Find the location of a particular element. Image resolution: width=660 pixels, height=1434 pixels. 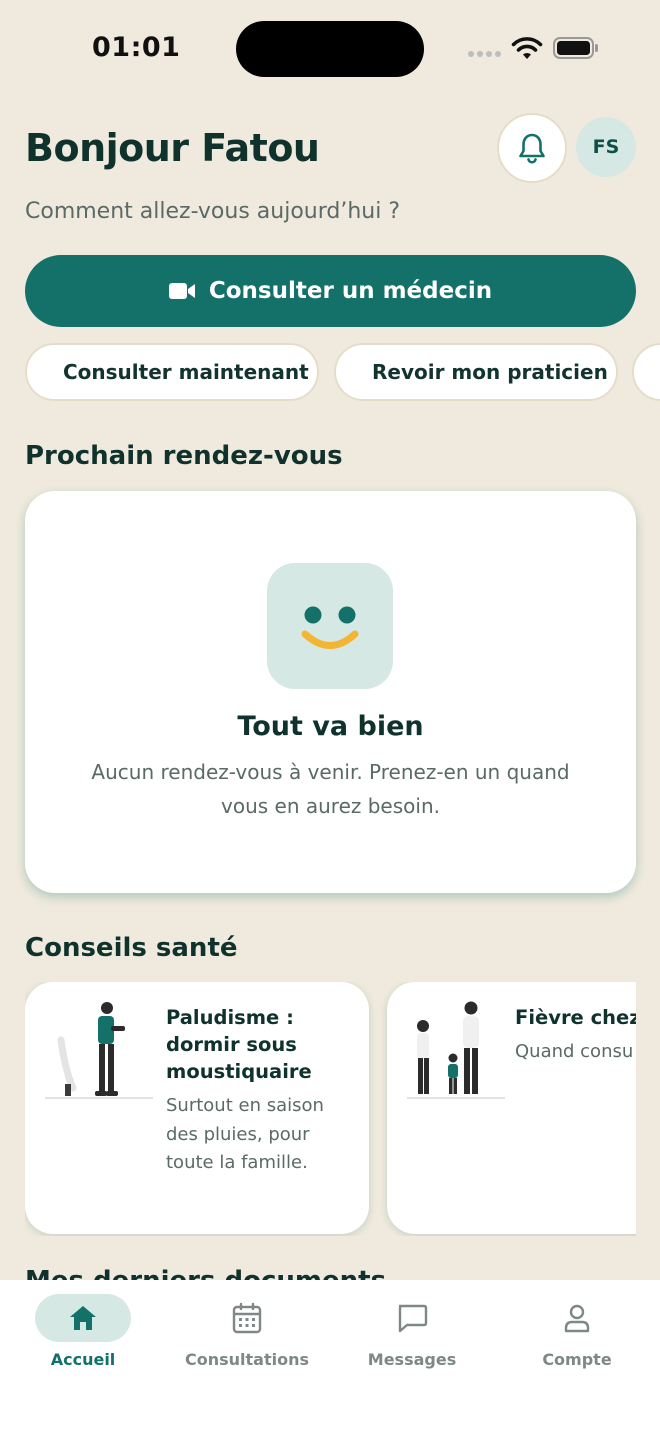

consult-now-chip: Consulter maintenant is located at coordinates (172, 372).